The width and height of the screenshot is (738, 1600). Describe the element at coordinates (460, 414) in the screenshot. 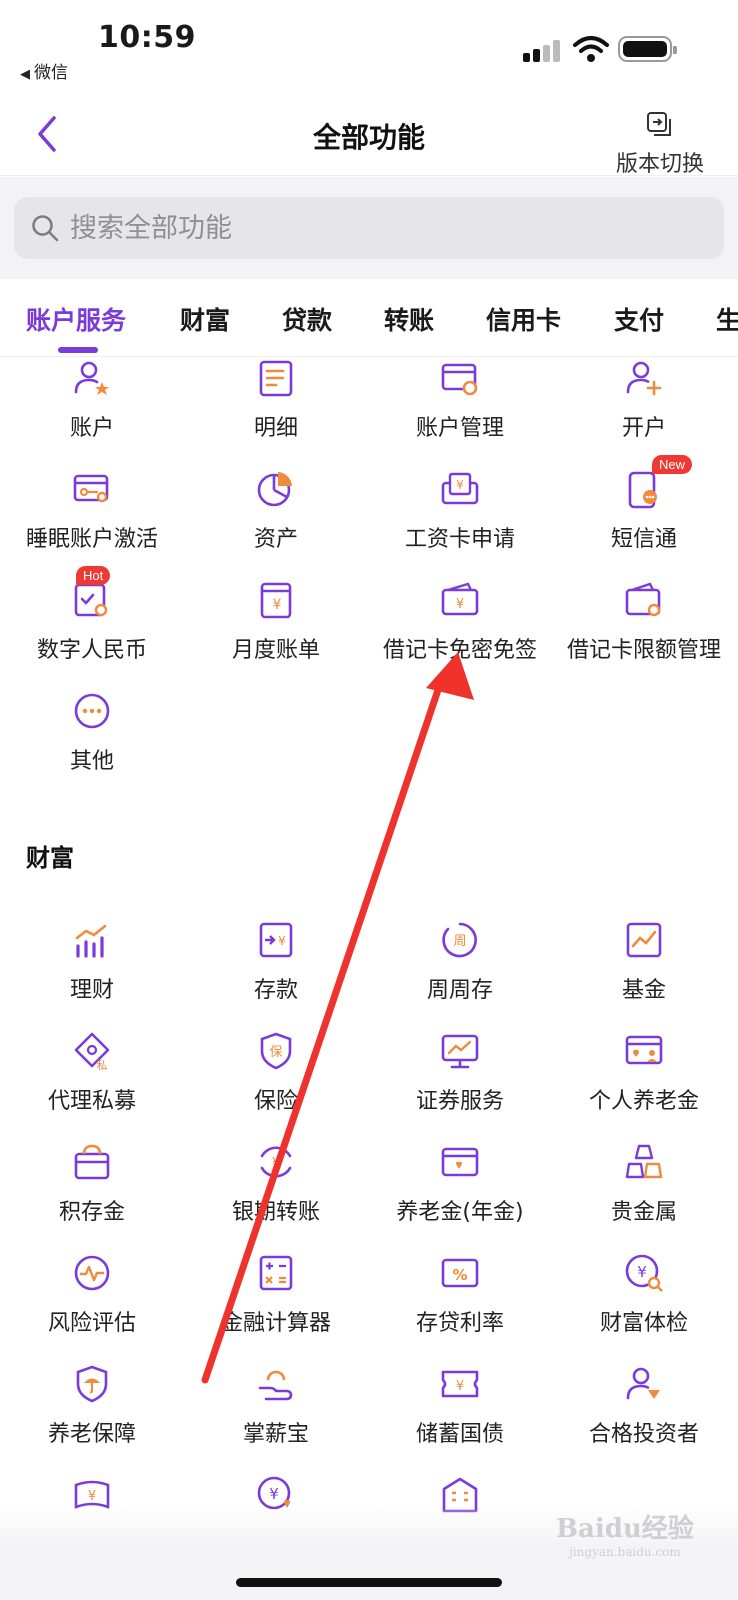

I see `grid-item-account-management: 账户管理` at that location.